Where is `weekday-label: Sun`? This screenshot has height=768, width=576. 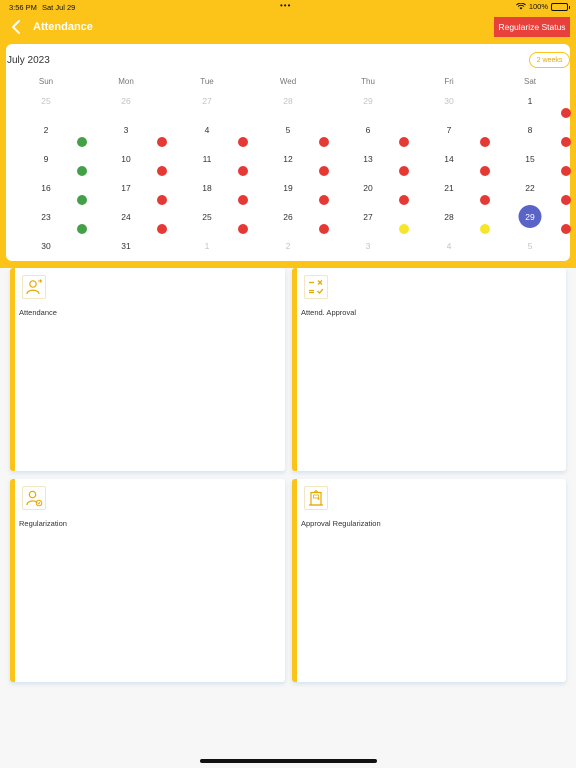 weekday-label: Sun is located at coordinates (46, 81).